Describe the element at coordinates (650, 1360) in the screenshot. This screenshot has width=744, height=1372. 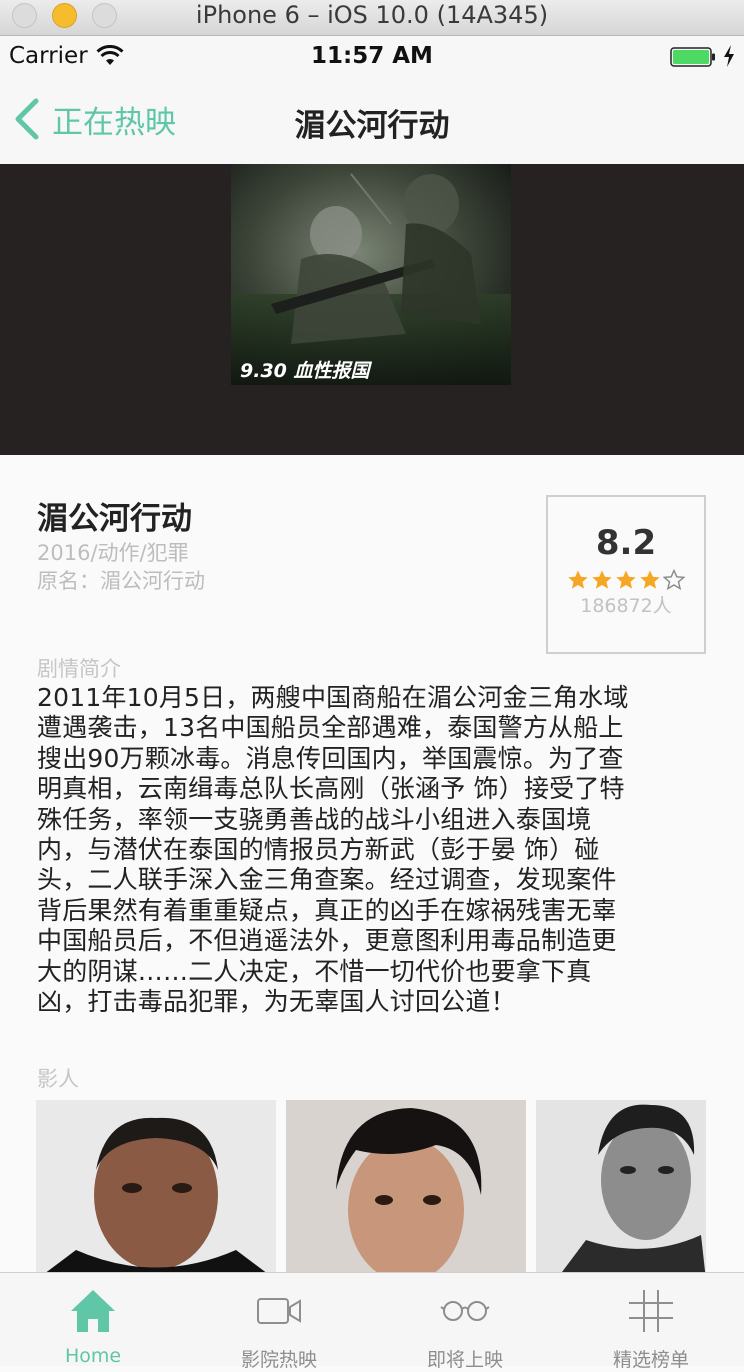
I see `tab-label: 精选榜单` at that location.